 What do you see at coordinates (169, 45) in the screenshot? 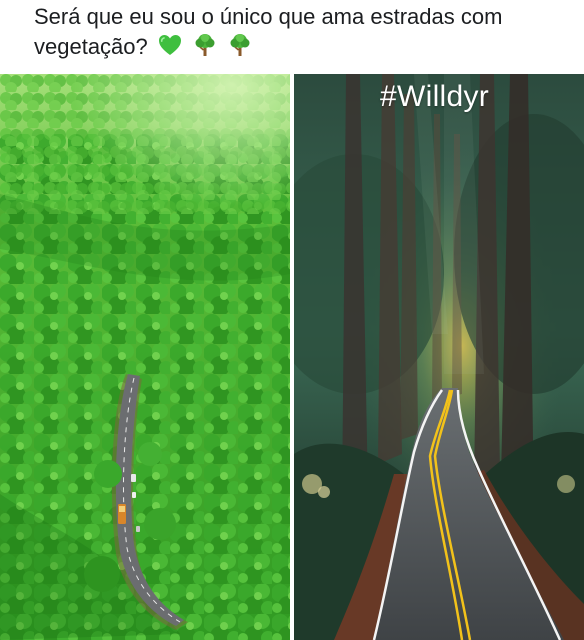
I see `green-heart-icon` at bounding box center [169, 45].